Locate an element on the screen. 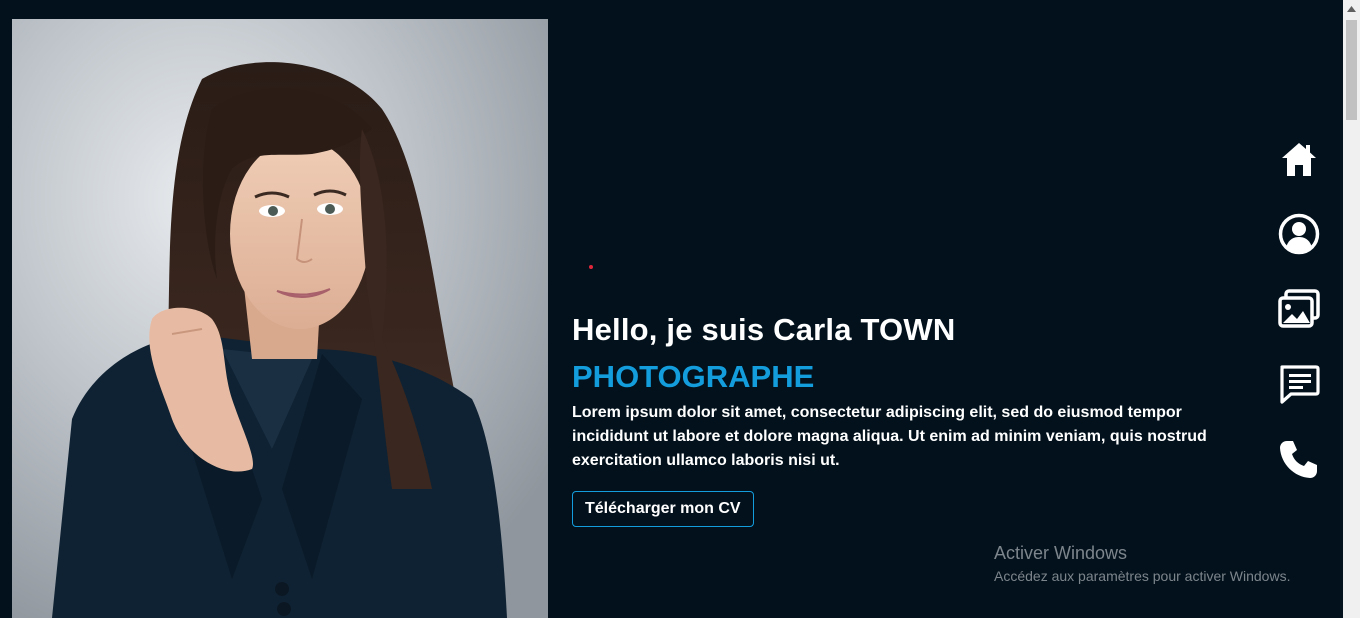 This screenshot has width=1360, height=618. download-cv-button: Télécharger mon CV is located at coordinates (663, 509).